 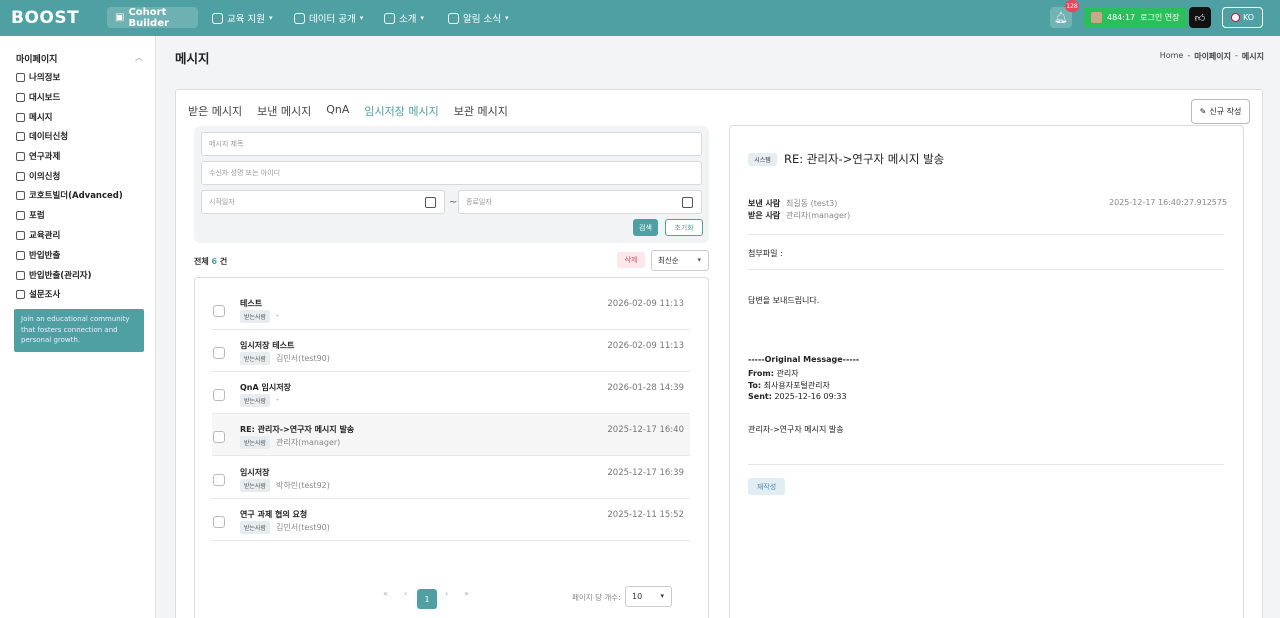 I want to click on last-page-icon: », so click(x=466, y=593).